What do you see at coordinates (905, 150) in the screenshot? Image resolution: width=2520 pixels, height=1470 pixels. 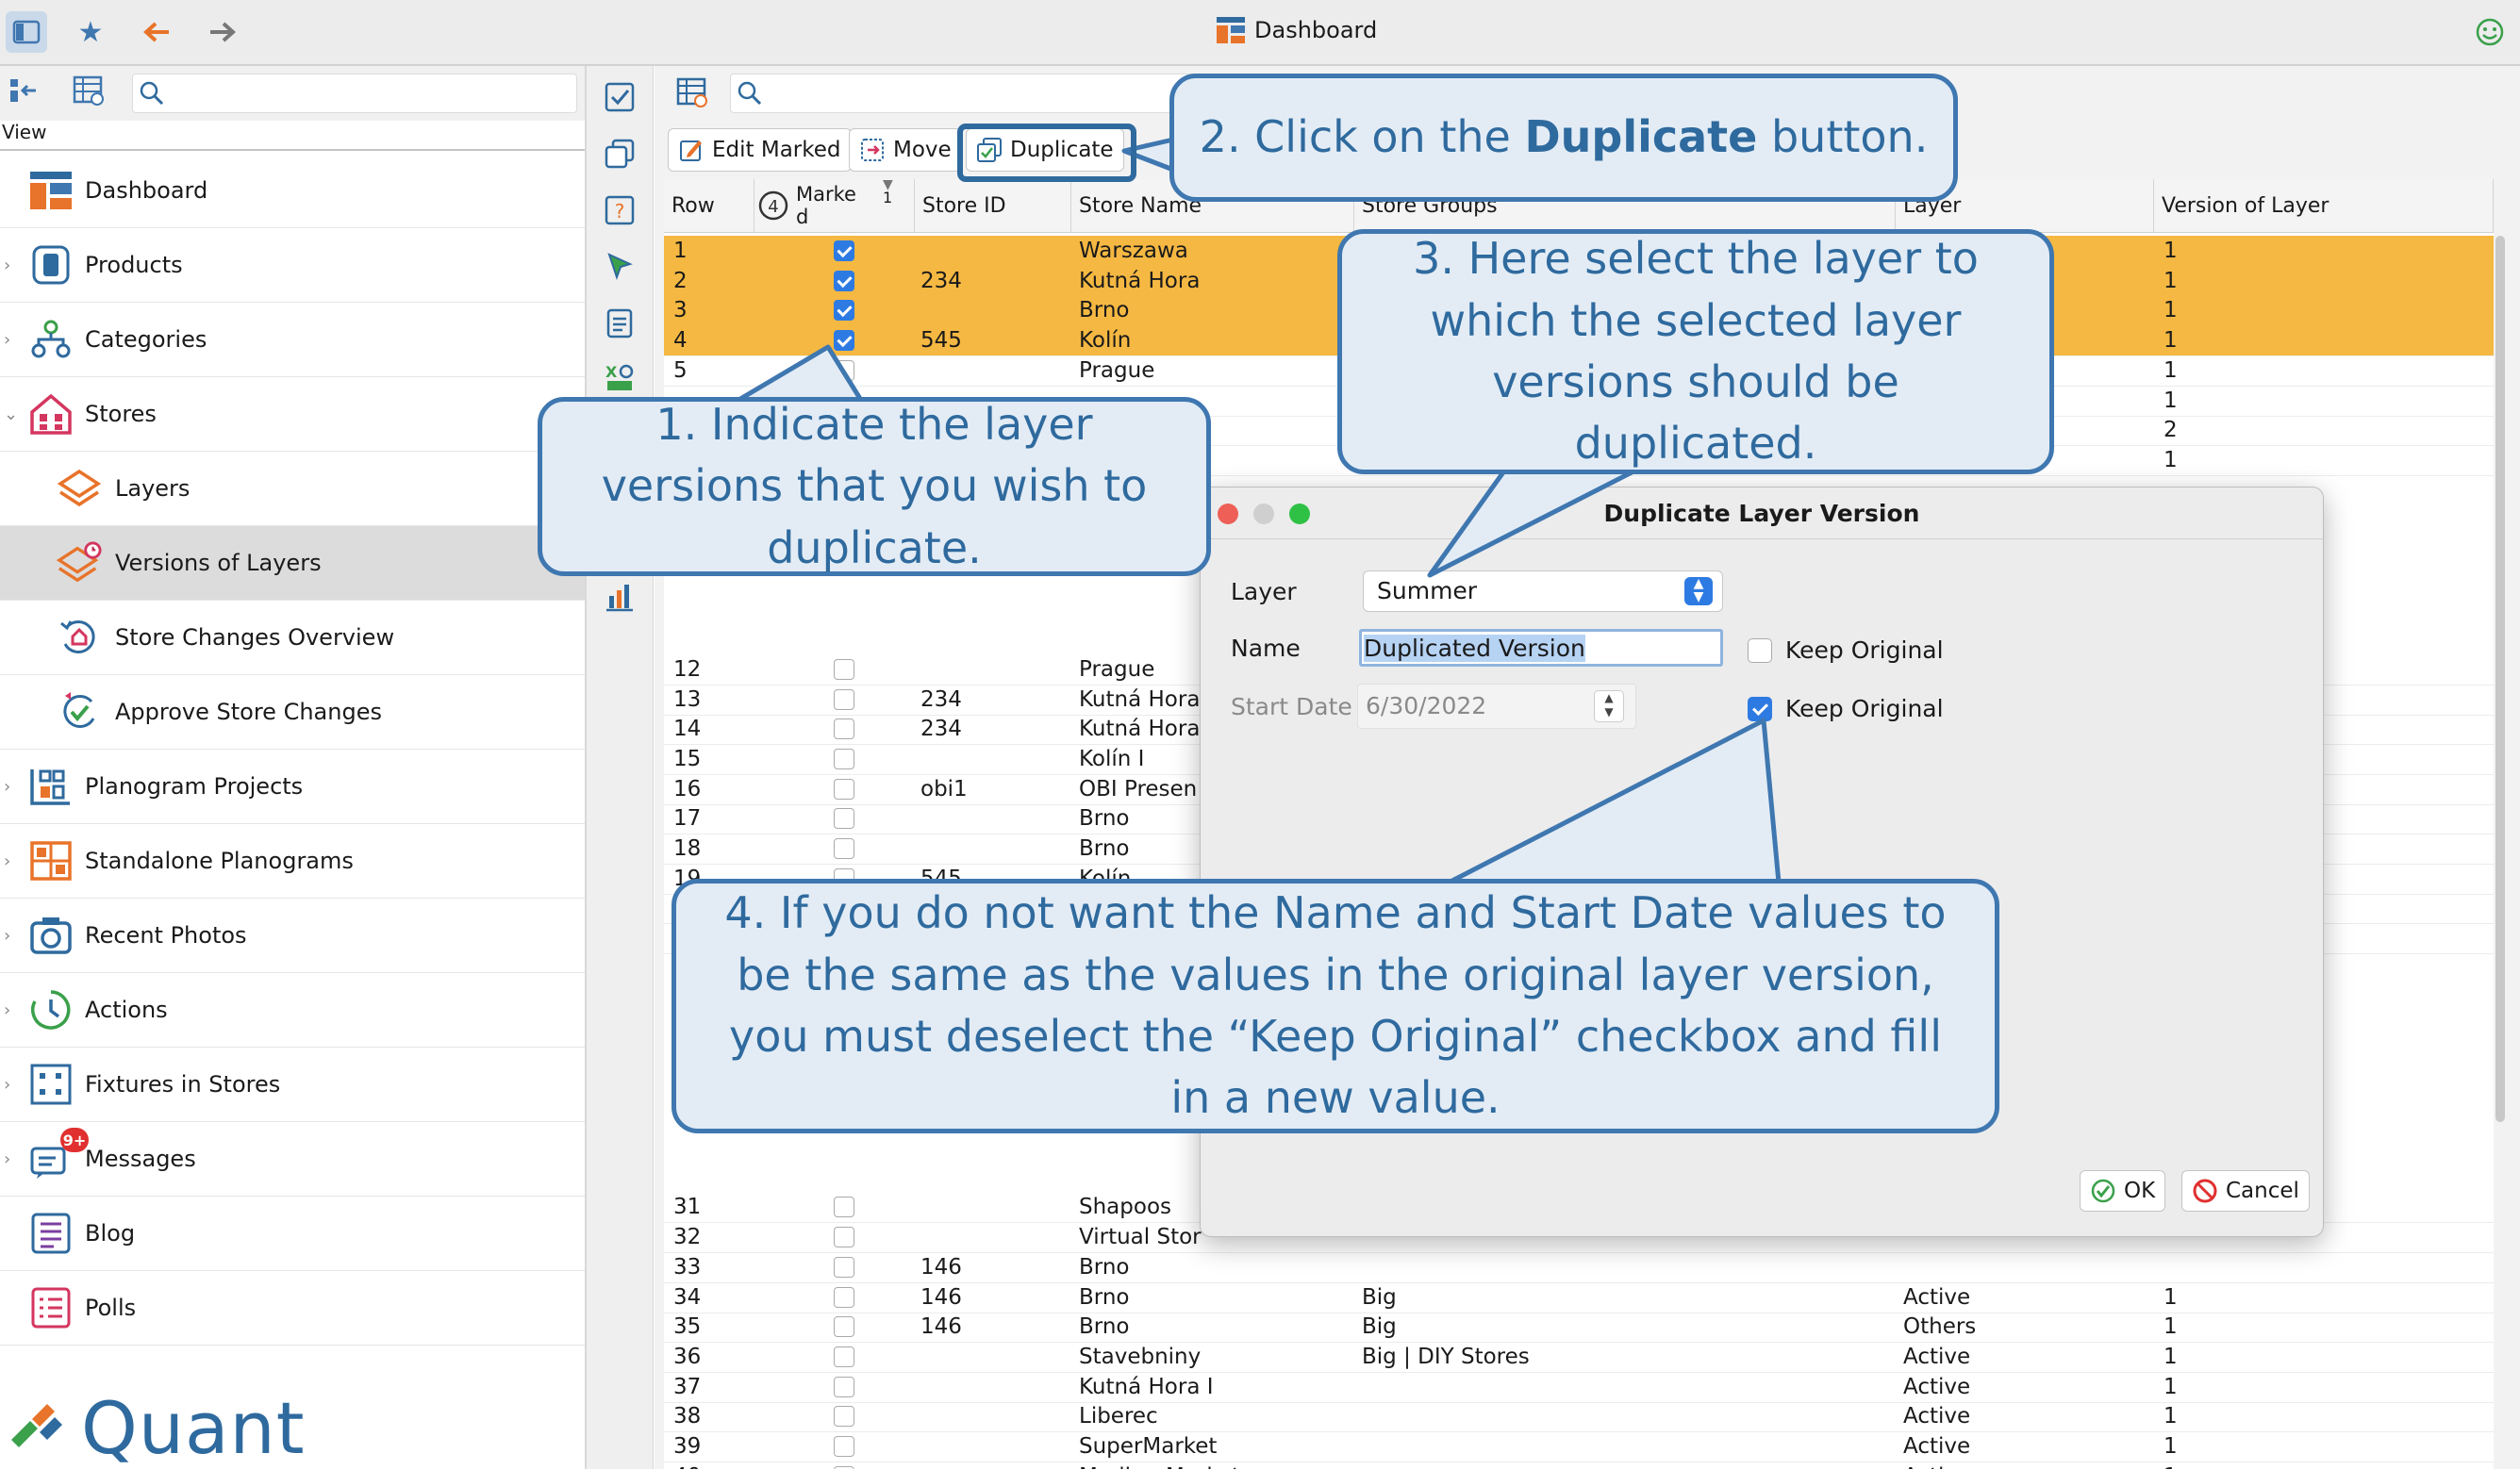 I see `move-button: Move` at bounding box center [905, 150].